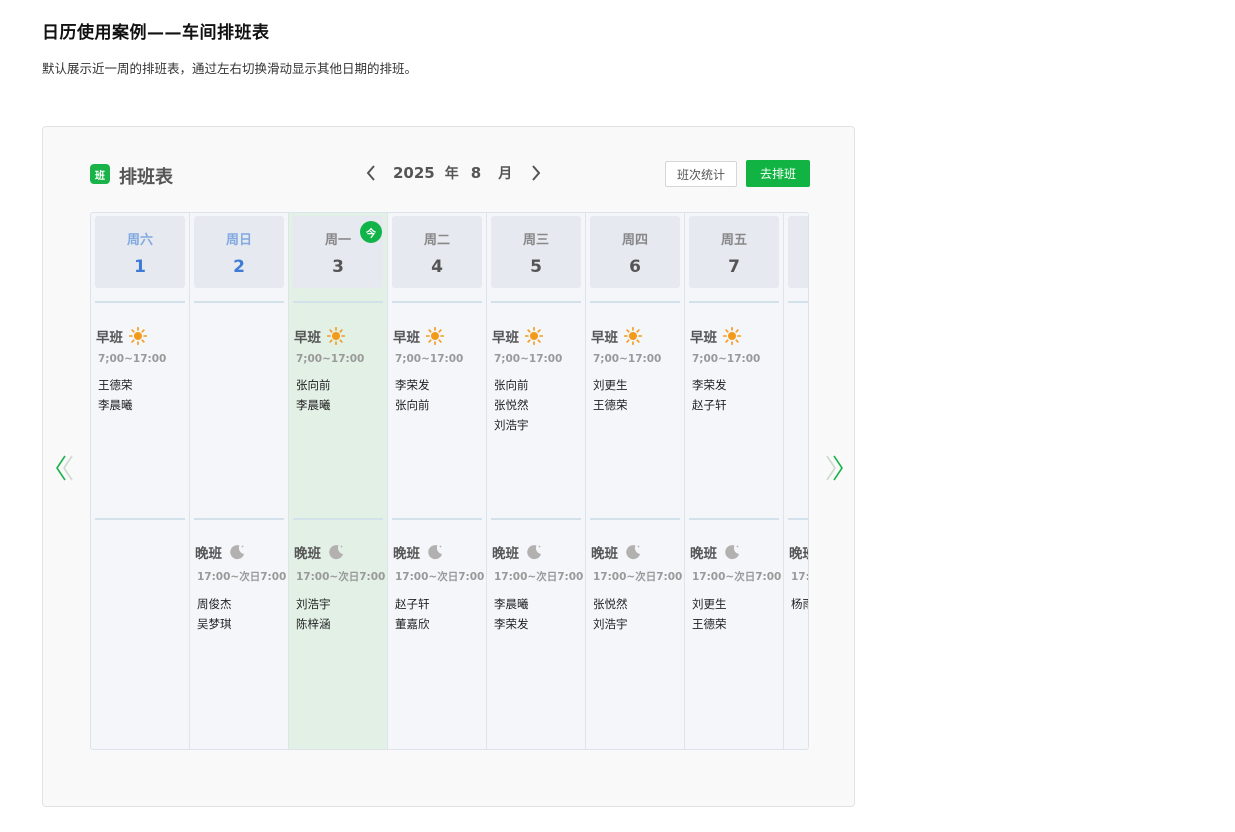 The image size is (1235, 832). What do you see at coordinates (637, 588) in the screenshot?
I see `night-shift: 晚班 17:00~次日7:00 张悦然刘浩宇` at bounding box center [637, 588].